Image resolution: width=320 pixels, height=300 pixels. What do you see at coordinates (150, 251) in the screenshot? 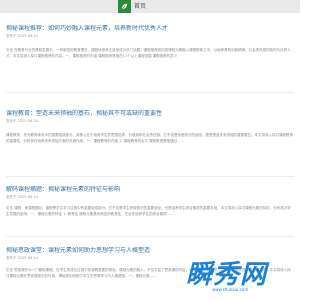
I see `article-title-link: 揭秘思政课堂：课程元素如何助力思想学习与人格塑造` at bounding box center [150, 251].